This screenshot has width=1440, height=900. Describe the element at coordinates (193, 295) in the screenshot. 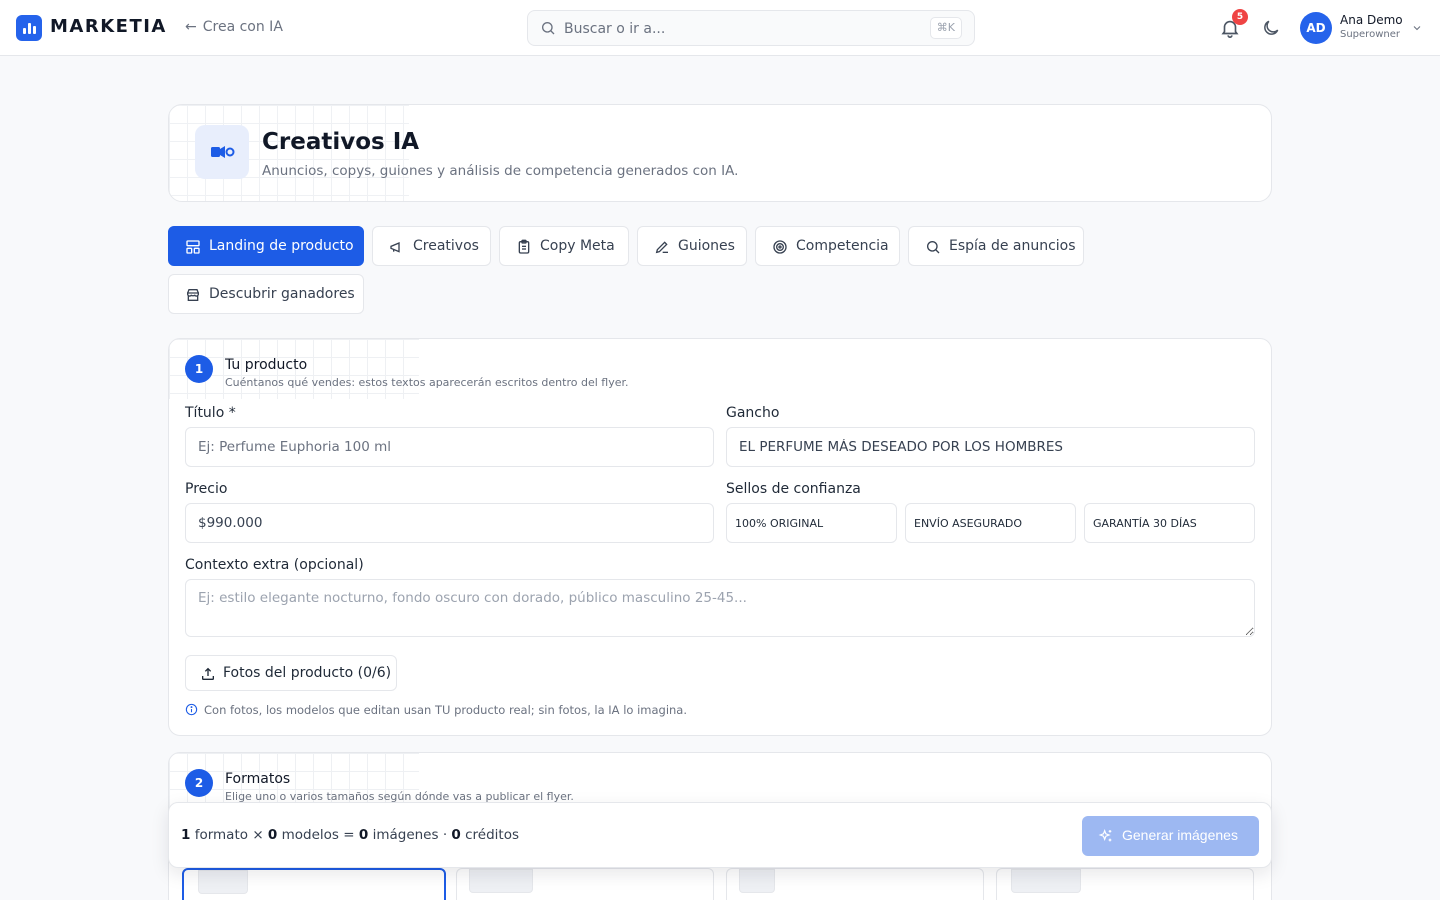

I see `store-icon` at that location.